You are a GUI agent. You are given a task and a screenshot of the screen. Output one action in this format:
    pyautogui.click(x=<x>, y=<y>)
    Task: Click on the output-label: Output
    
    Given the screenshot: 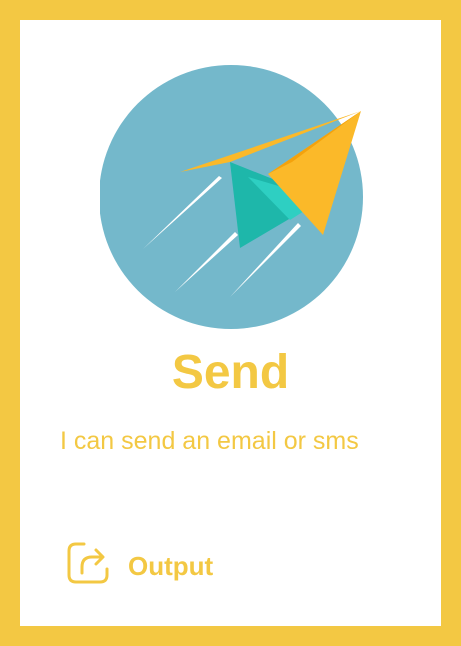 What is the action you would take?
    pyautogui.click(x=171, y=565)
    